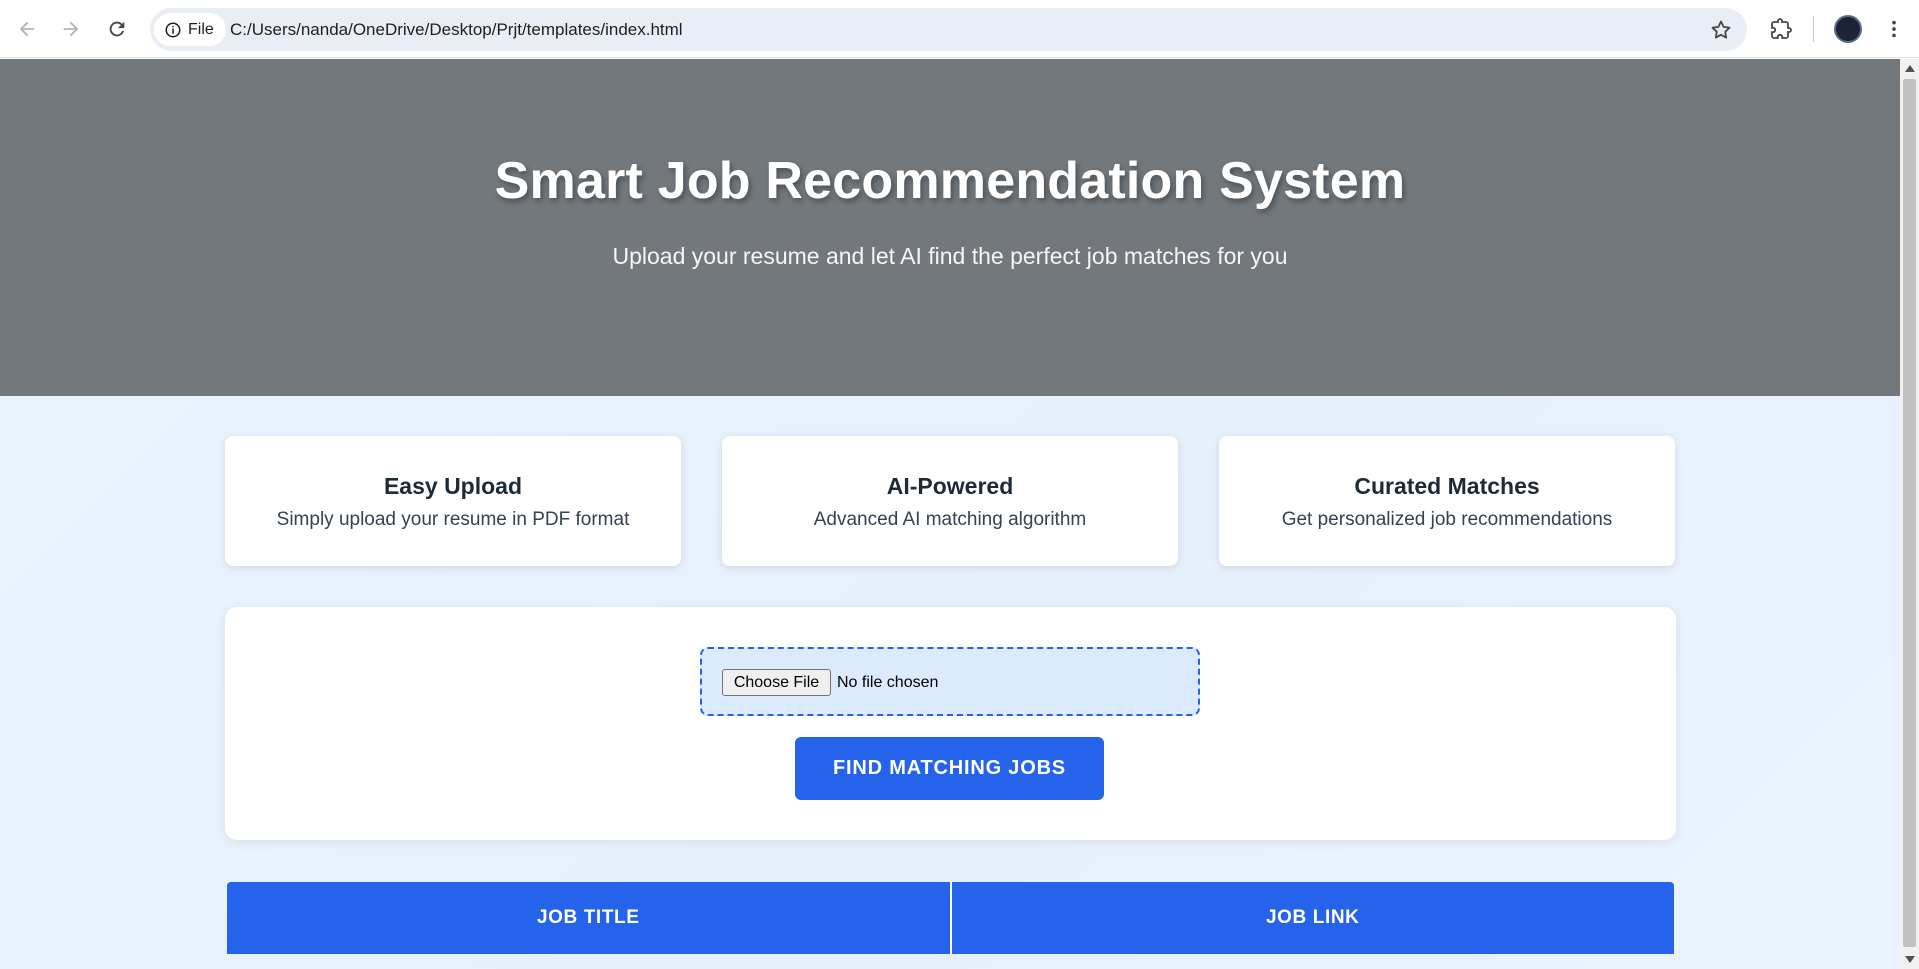 Image resolution: width=1919 pixels, height=969 pixels. Describe the element at coordinates (1447, 486) in the screenshot. I see `feature-title: Curated Matches` at that location.